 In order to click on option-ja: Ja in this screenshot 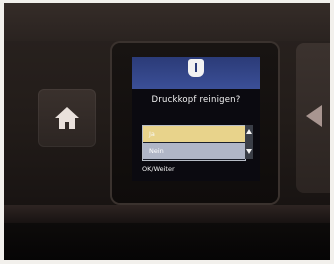, I will do `click(194, 134)`.